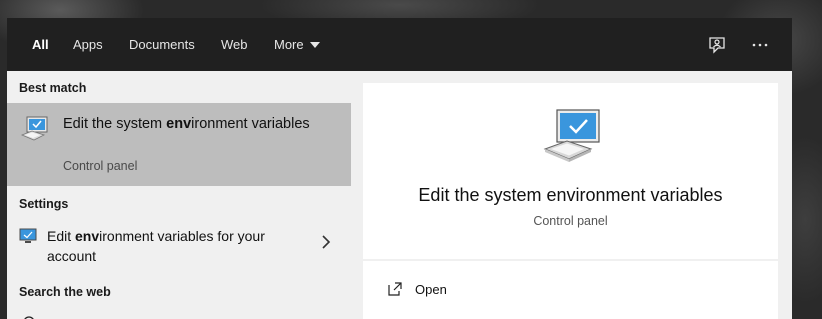 The image size is (822, 319). Describe the element at coordinates (570, 260) in the screenshot. I see `divider` at that location.